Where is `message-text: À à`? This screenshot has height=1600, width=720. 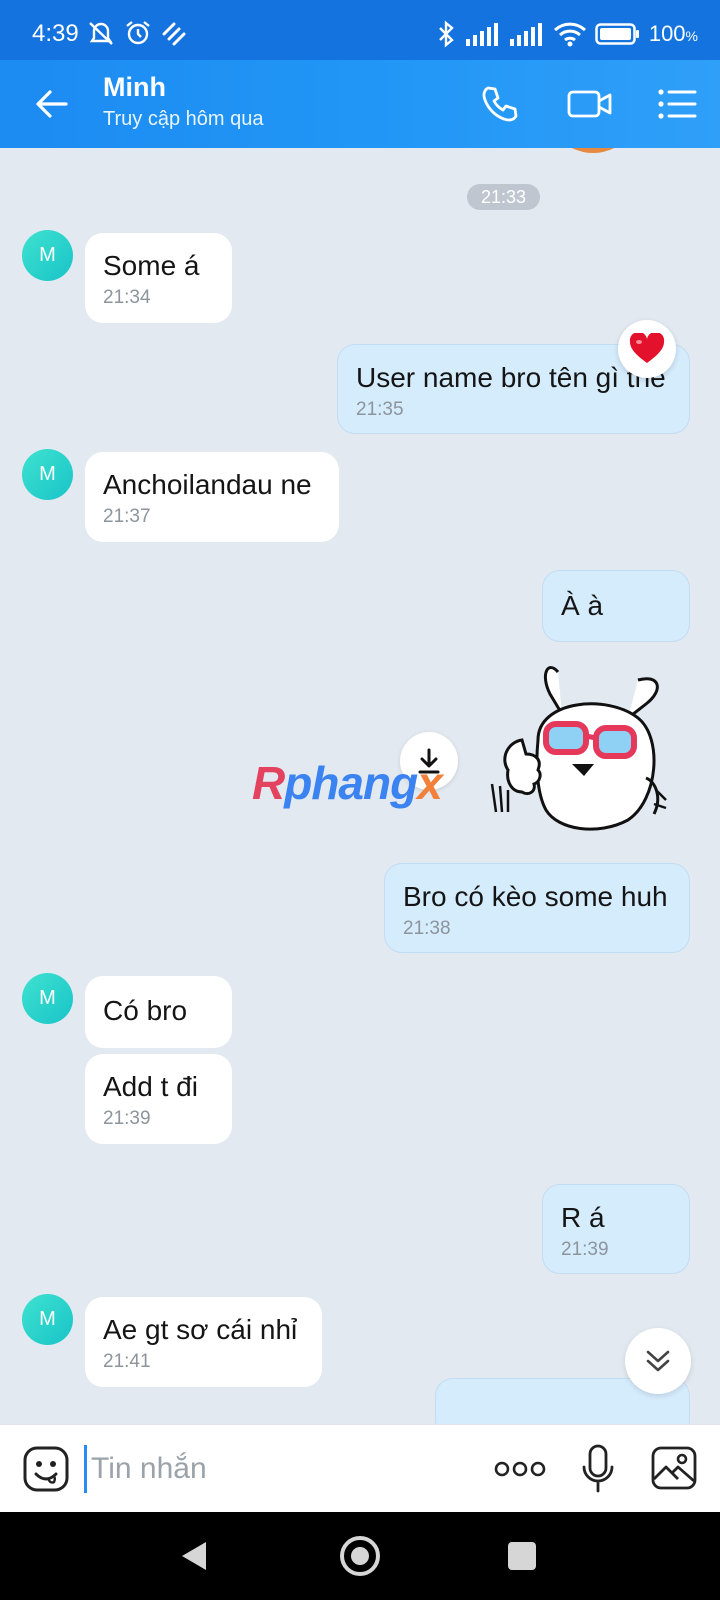 message-text: À à is located at coordinates (582, 605).